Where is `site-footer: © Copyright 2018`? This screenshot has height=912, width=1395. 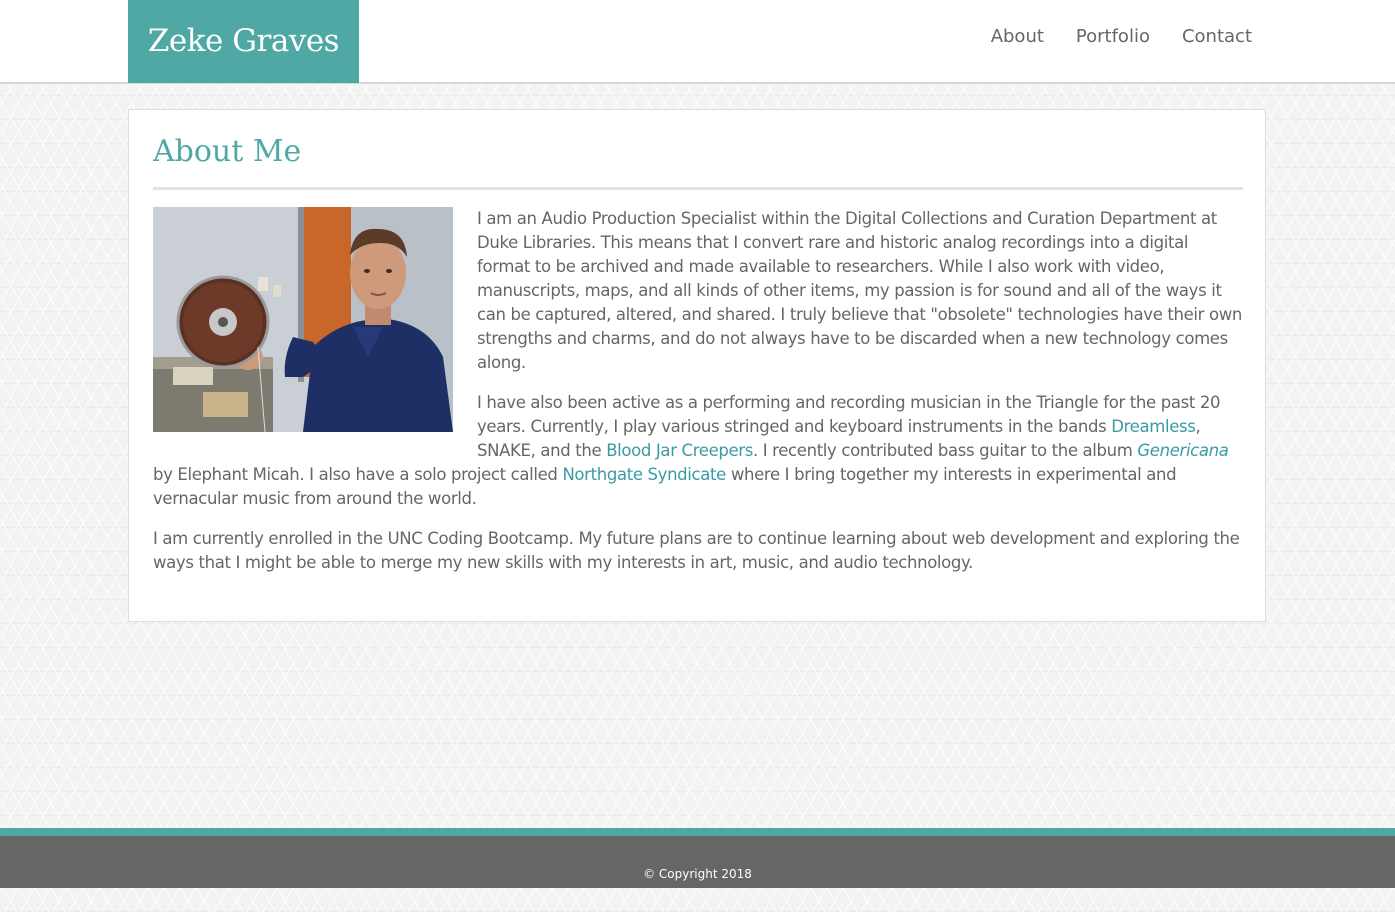
site-footer: © Copyright 2018 is located at coordinates (697, 862).